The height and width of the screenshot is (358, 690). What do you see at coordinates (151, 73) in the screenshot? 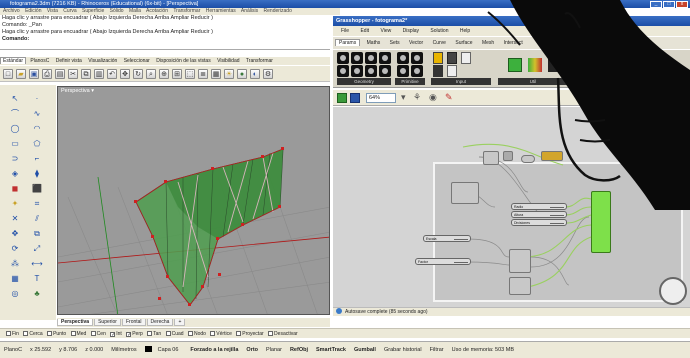
I see `zoom-icon: ⌕` at bounding box center [151, 73].